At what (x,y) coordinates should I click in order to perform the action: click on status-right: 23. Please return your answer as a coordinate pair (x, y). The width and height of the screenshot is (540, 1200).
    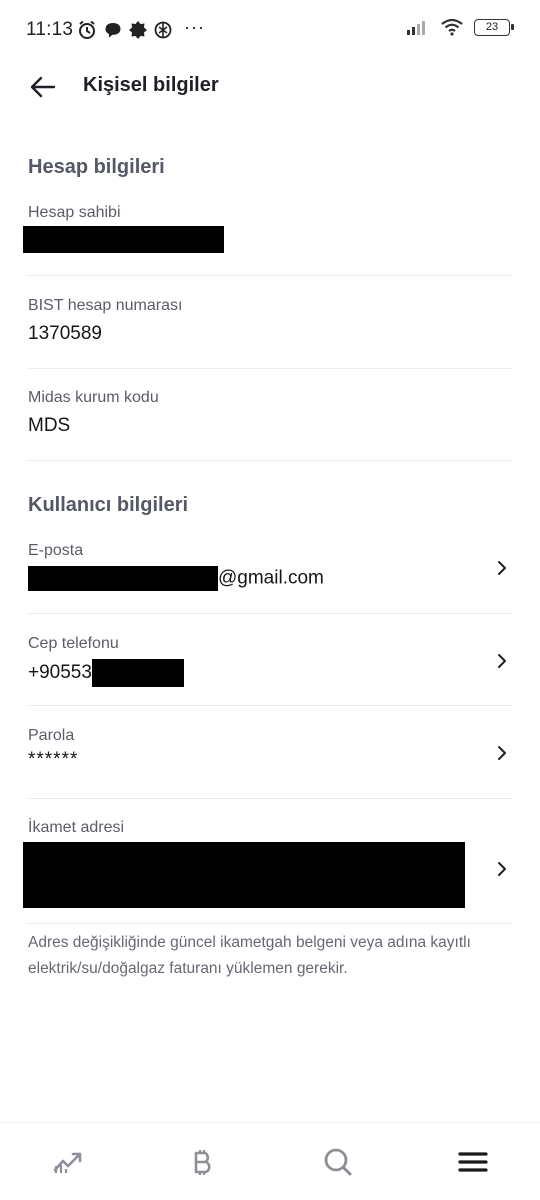
    Looking at the image, I should click on (460, 27).